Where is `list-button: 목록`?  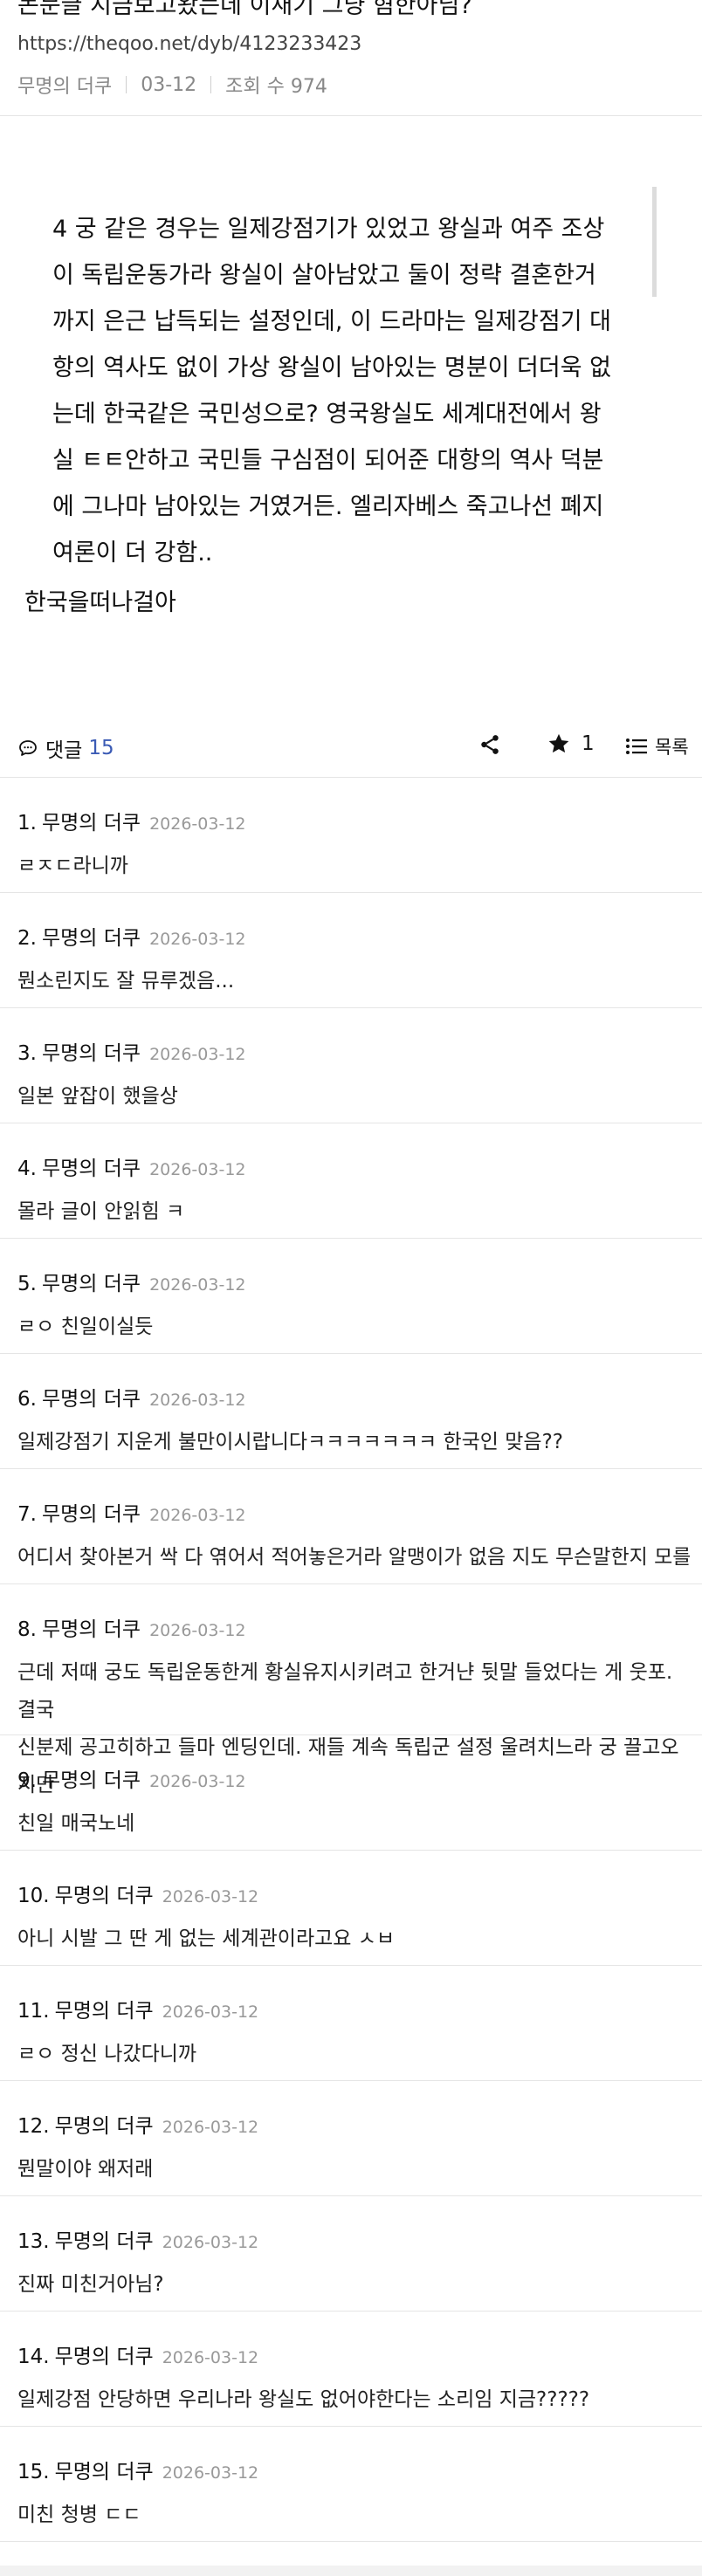
list-button: 목록 is located at coordinates (657, 746).